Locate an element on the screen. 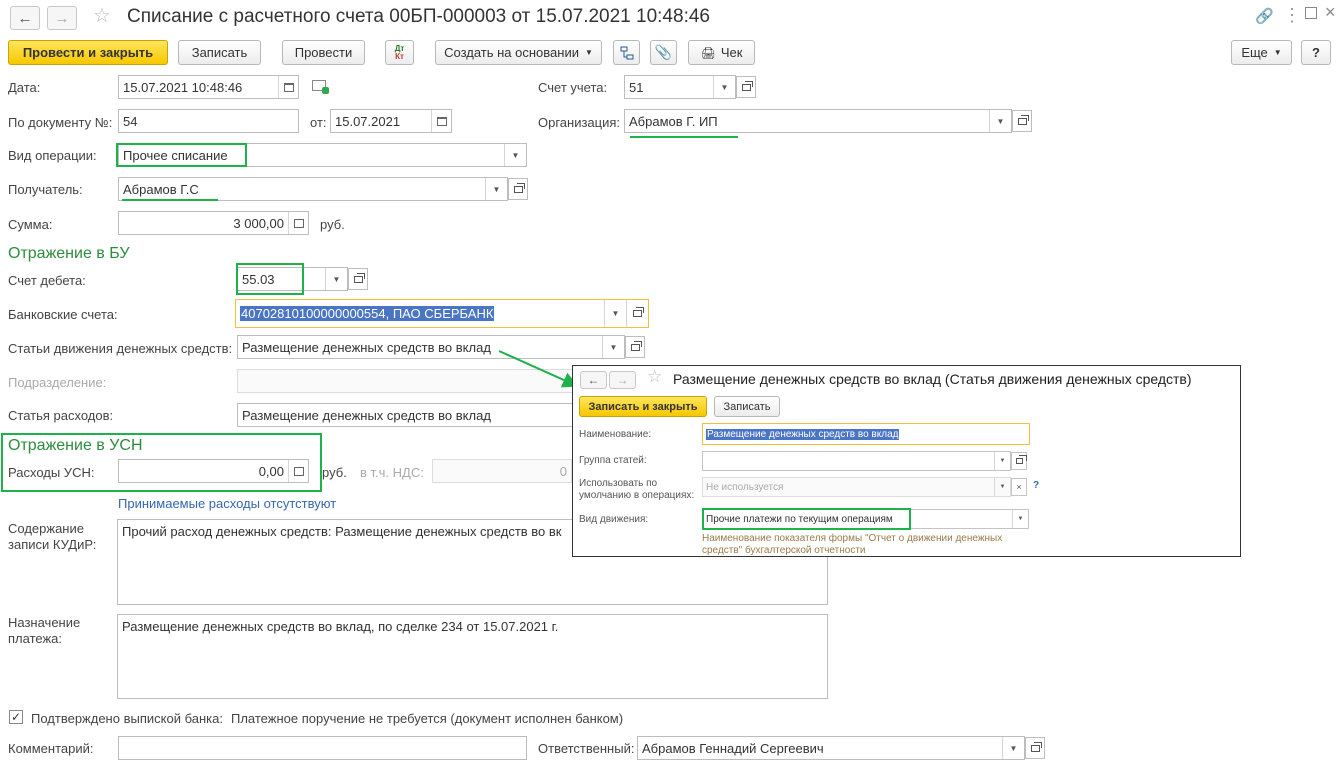 The height and width of the screenshot is (773, 1344). popup-default-help: ? is located at coordinates (1036, 485).